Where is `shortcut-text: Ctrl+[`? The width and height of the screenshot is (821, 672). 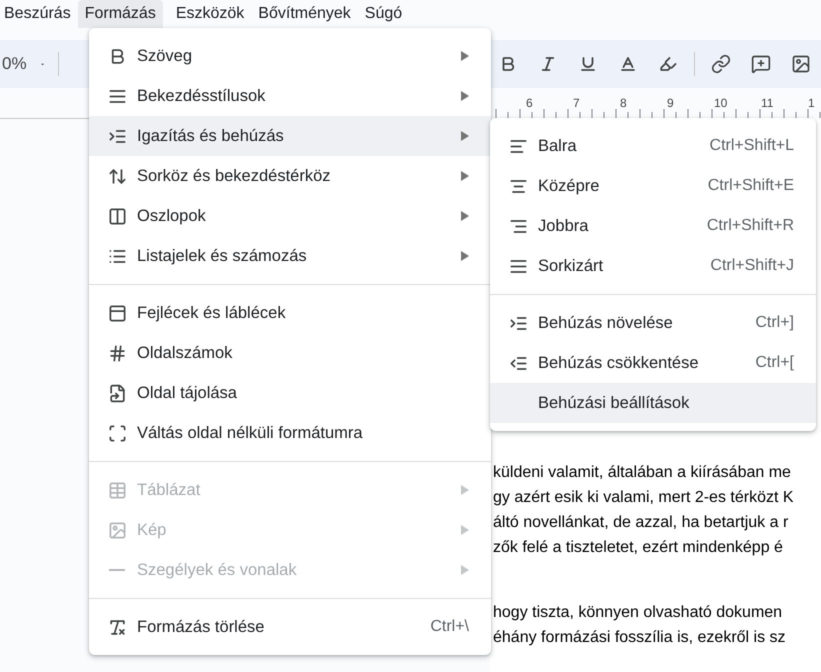
shortcut-text: Ctrl+[ is located at coordinates (774, 363).